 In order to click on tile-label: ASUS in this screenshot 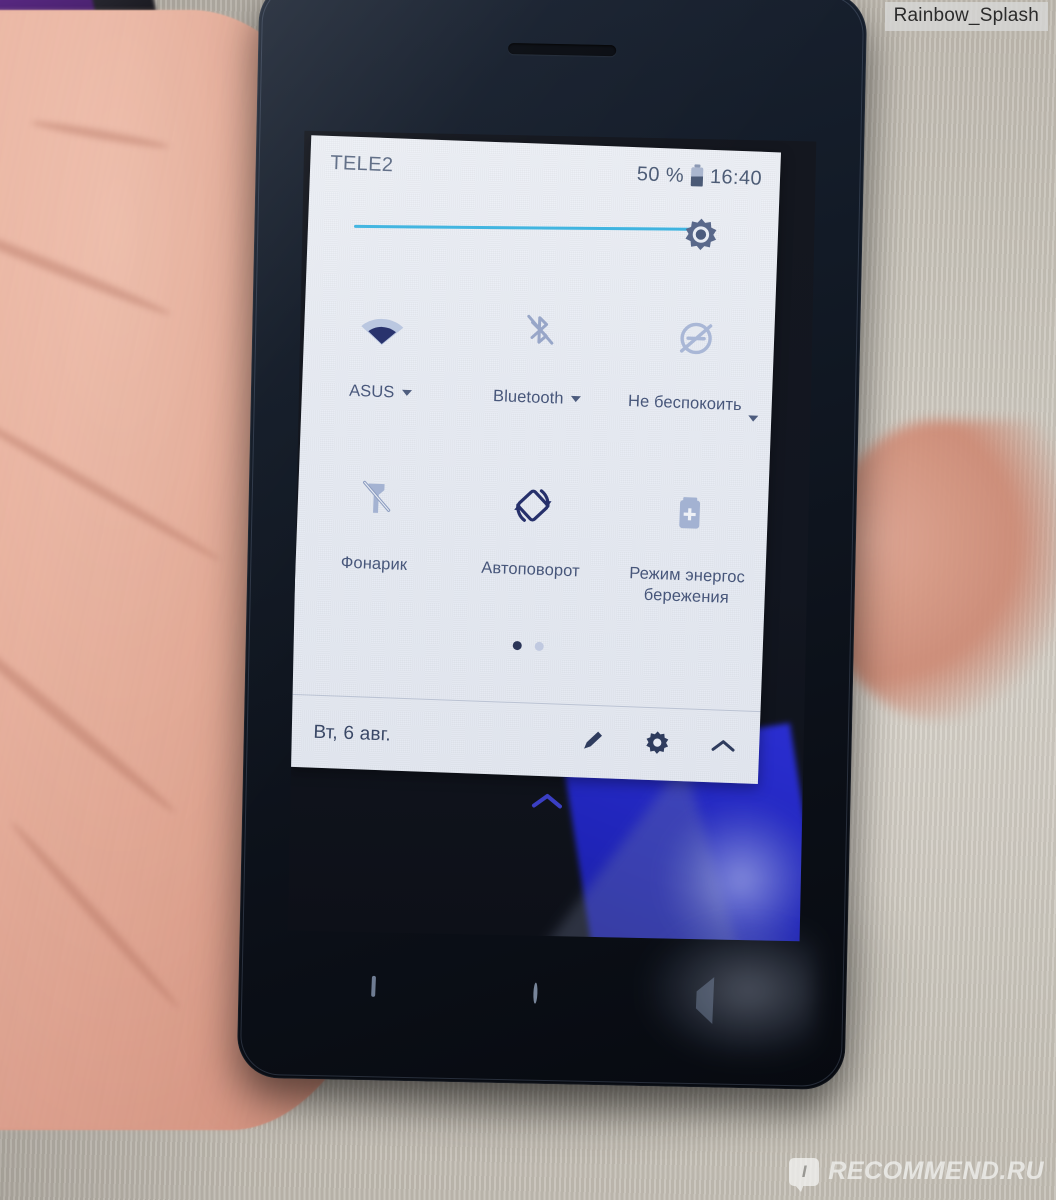, I will do `click(371, 391)`.